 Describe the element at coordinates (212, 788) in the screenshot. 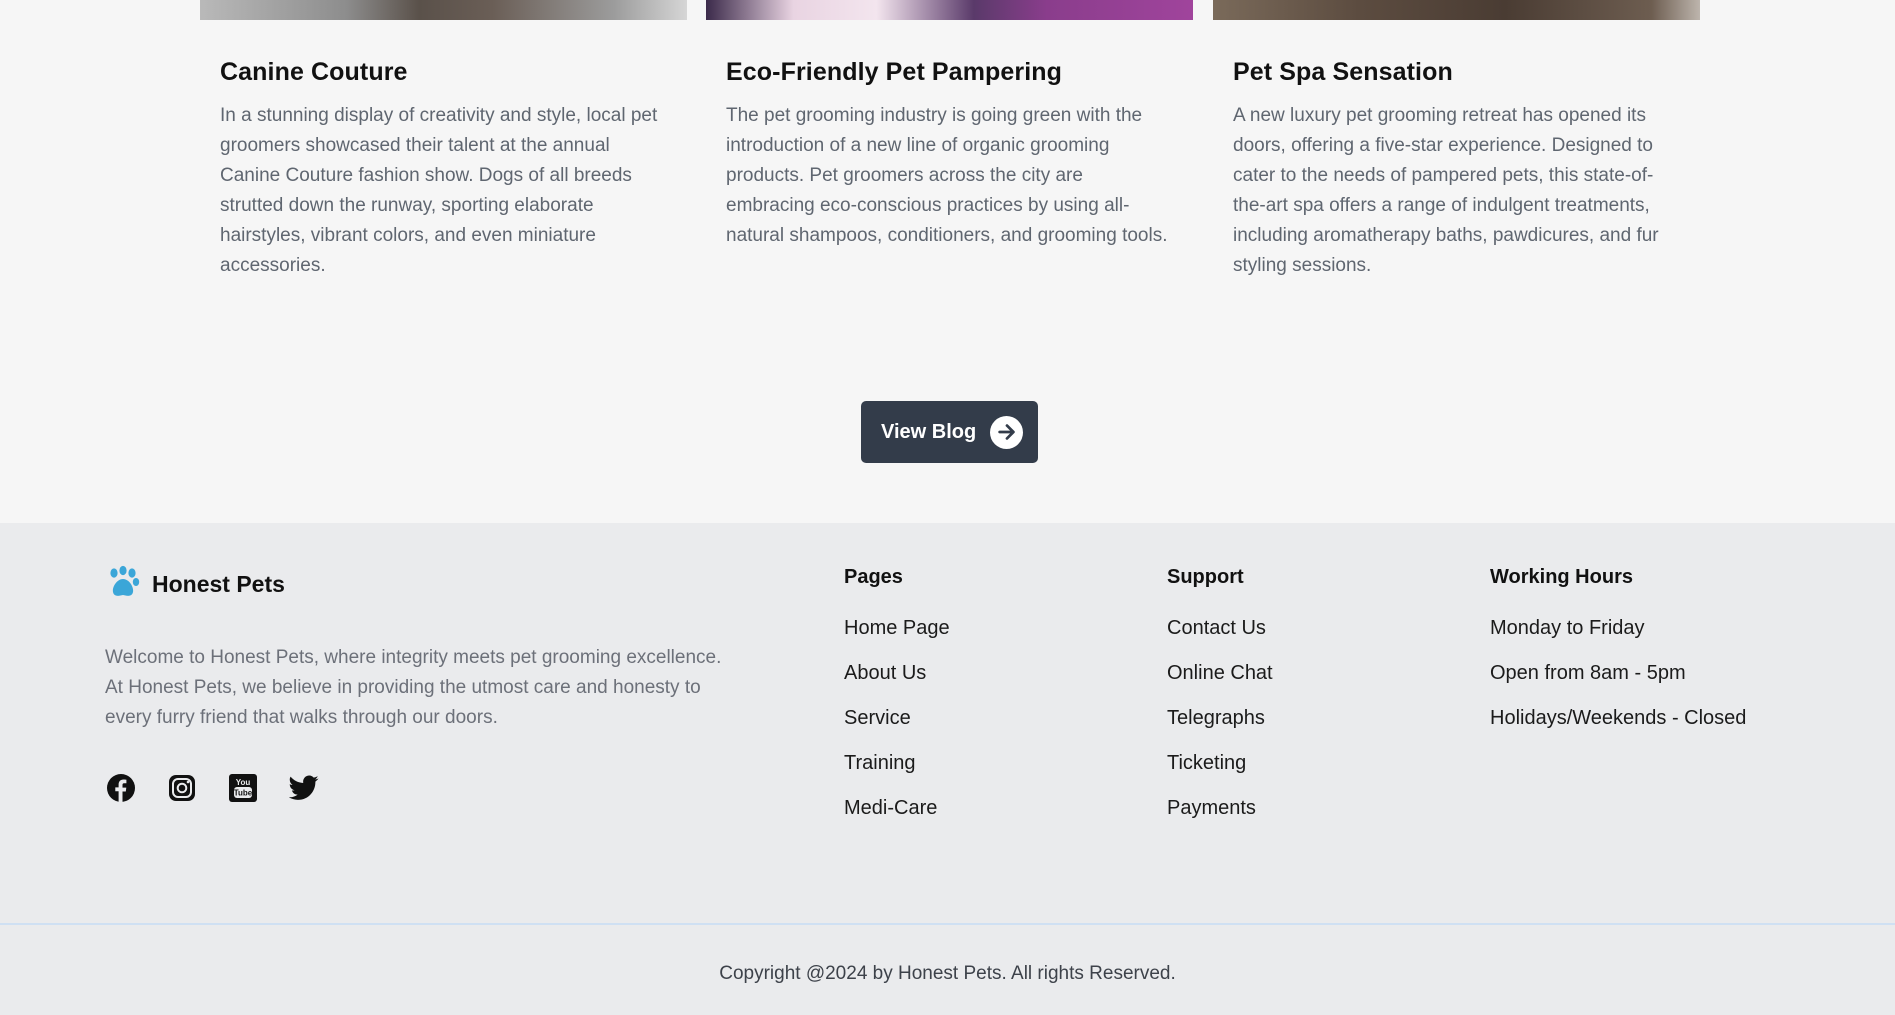

I see `social-links: You Tube` at that location.